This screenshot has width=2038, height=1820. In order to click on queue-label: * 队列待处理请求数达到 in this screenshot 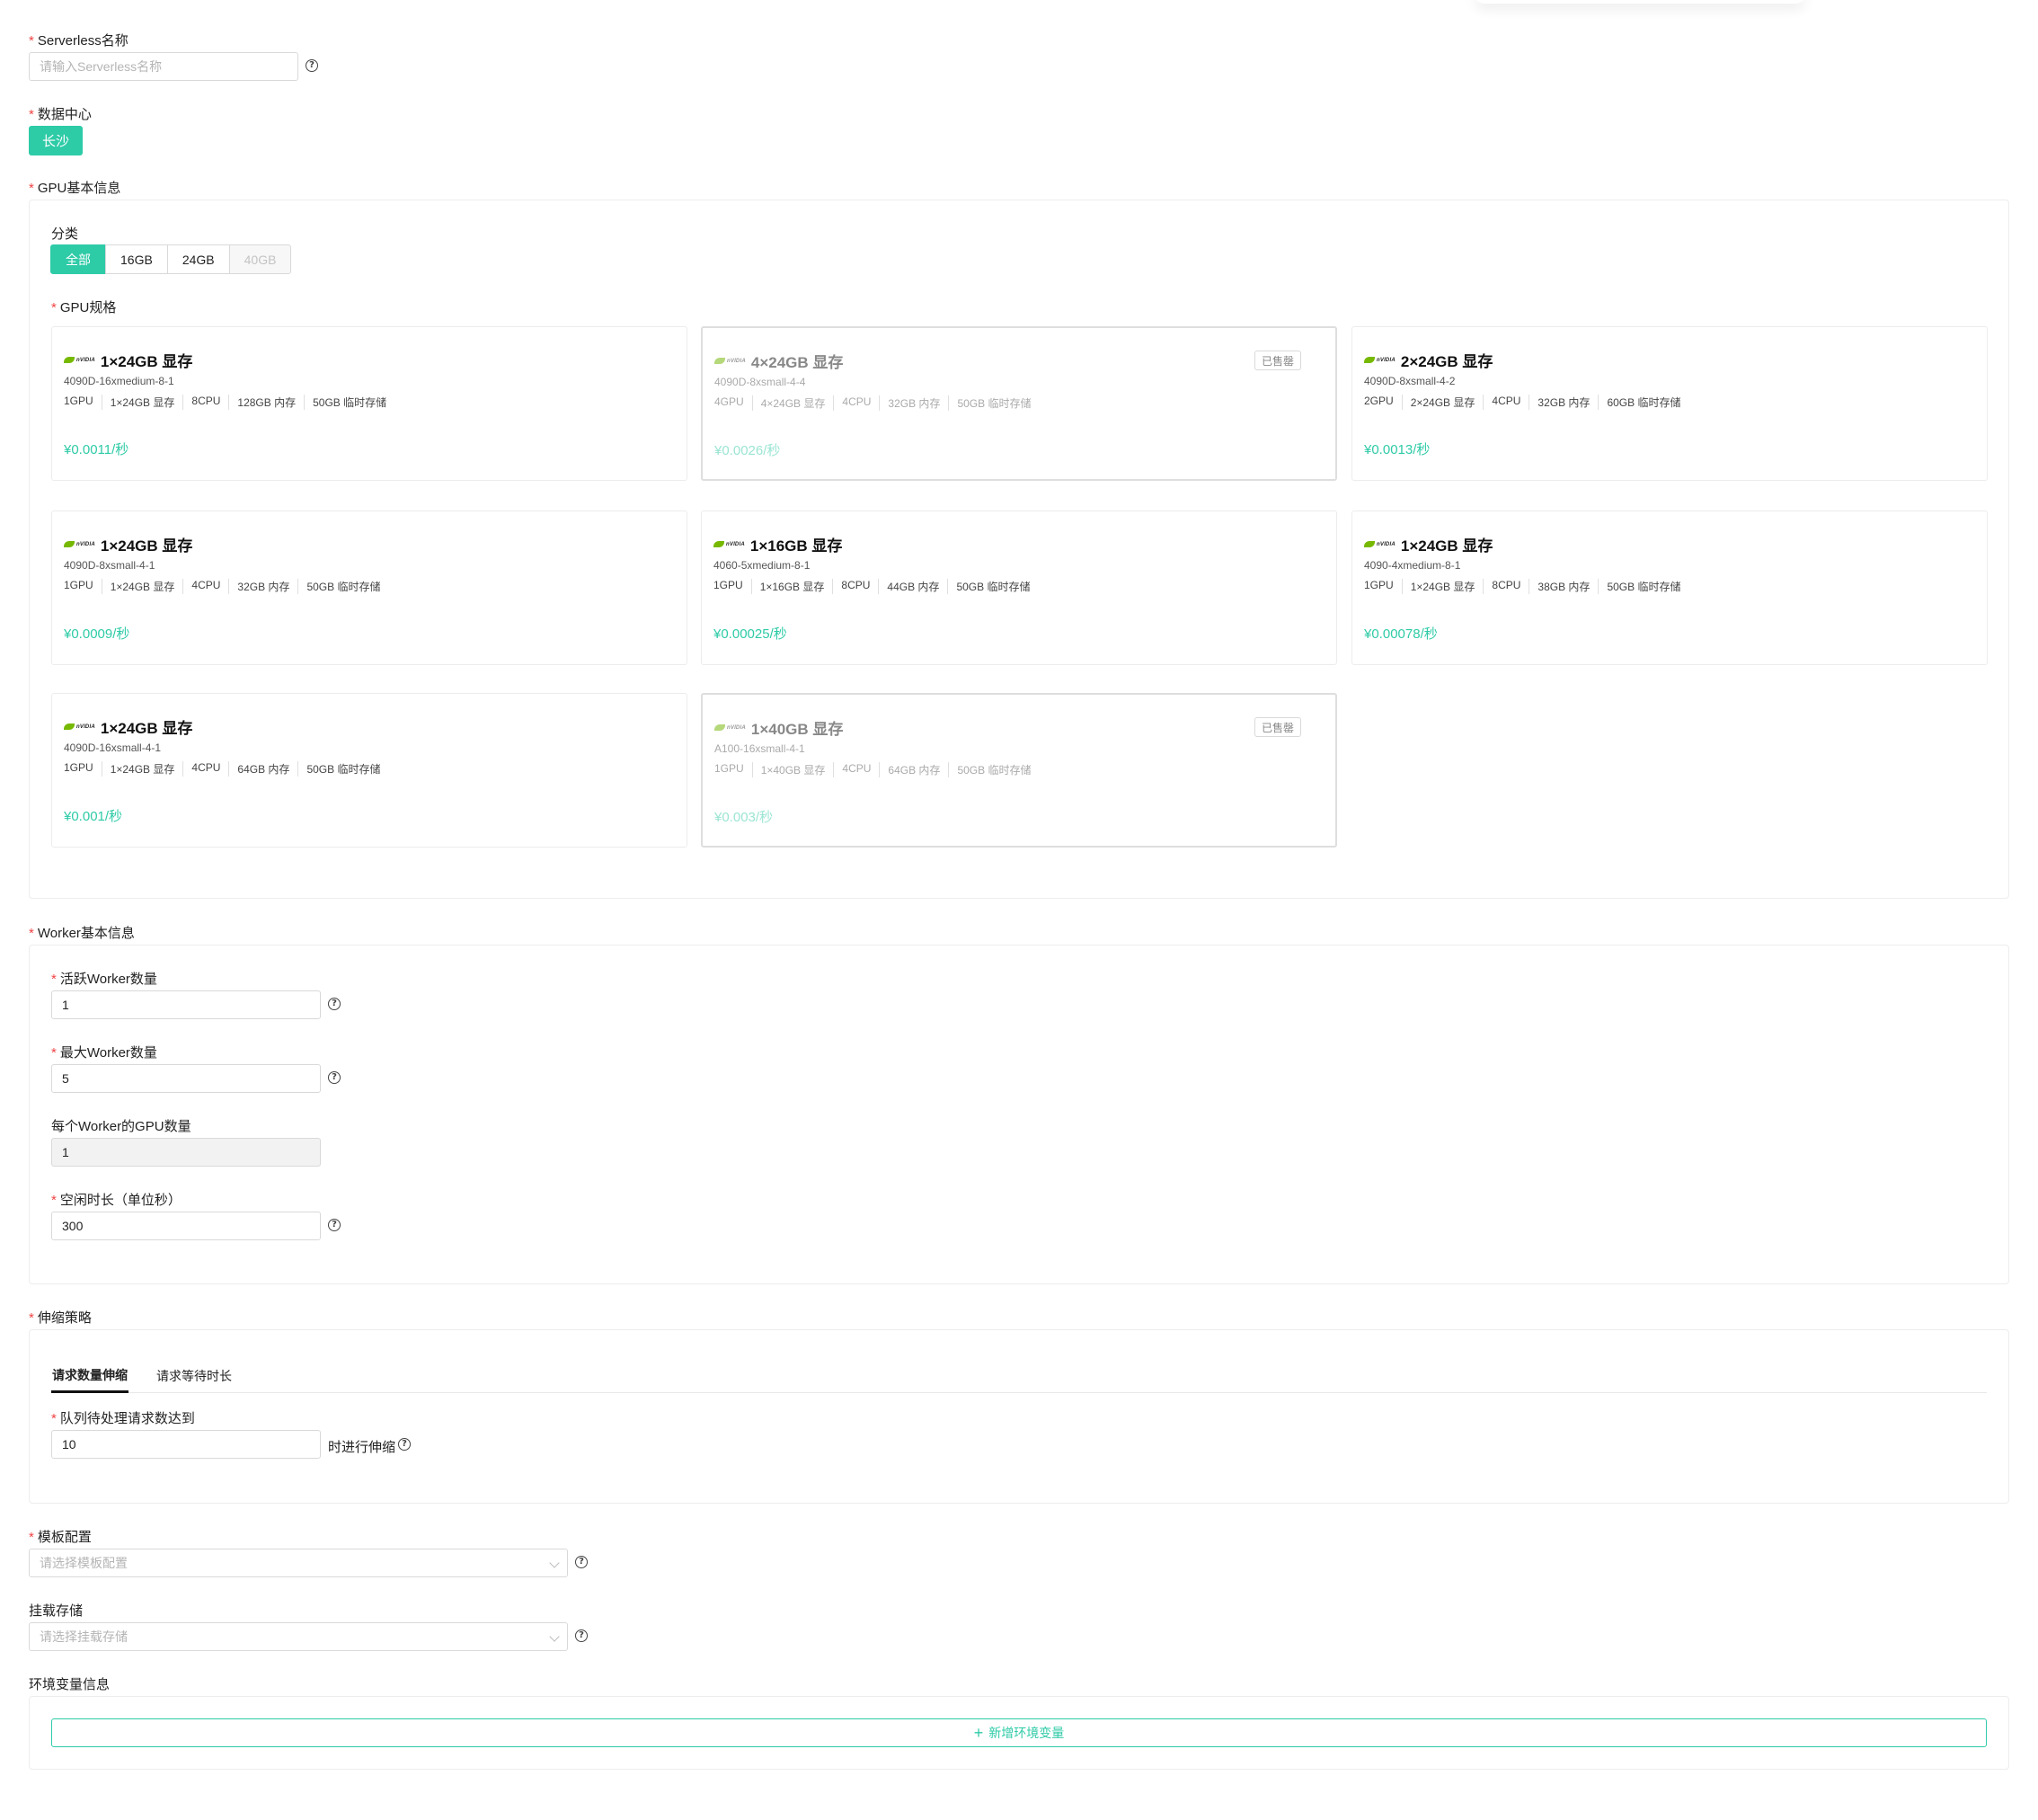, I will do `click(123, 1419)`.